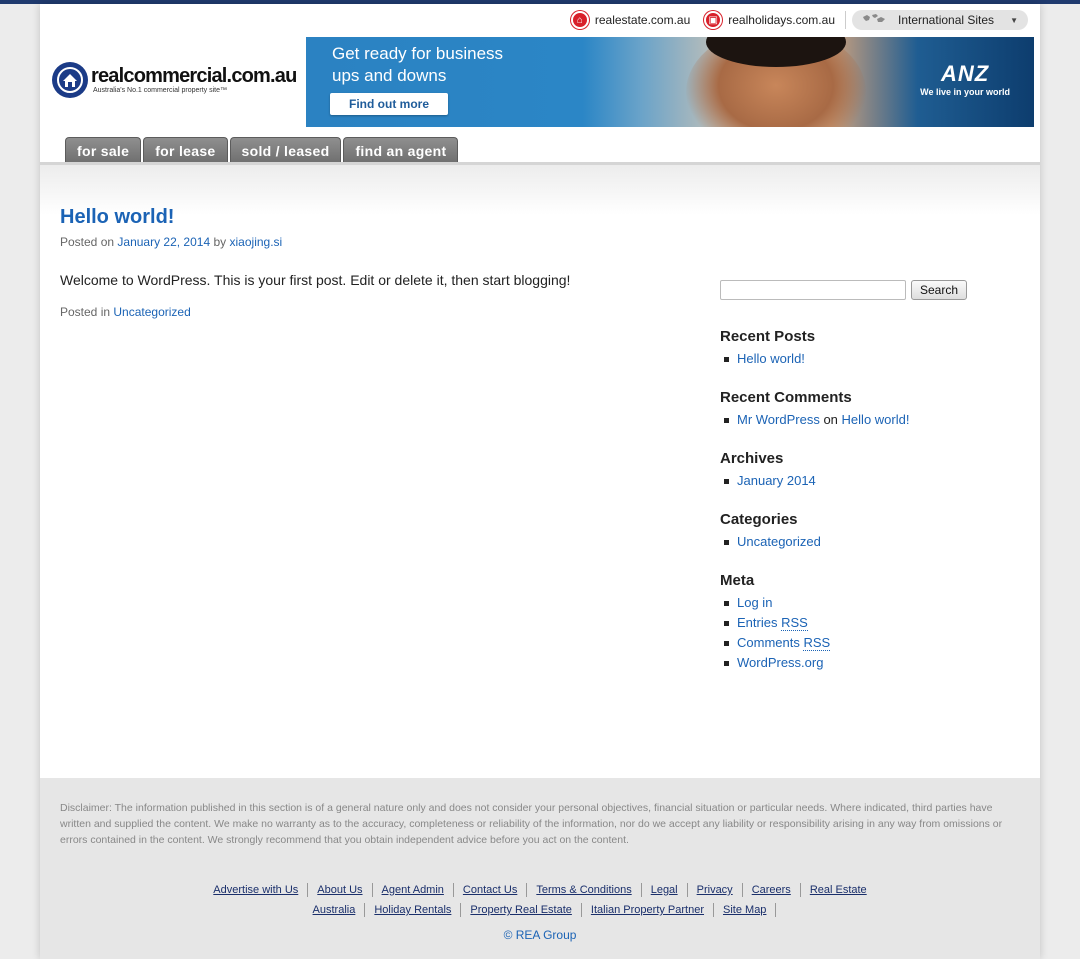 This screenshot has height=959, width=1080. What do you see at coordinates (413, 890) in the screenshot?
I see `footer-link-agent-admin: Agent Admin` at bounding box center [413, 890].